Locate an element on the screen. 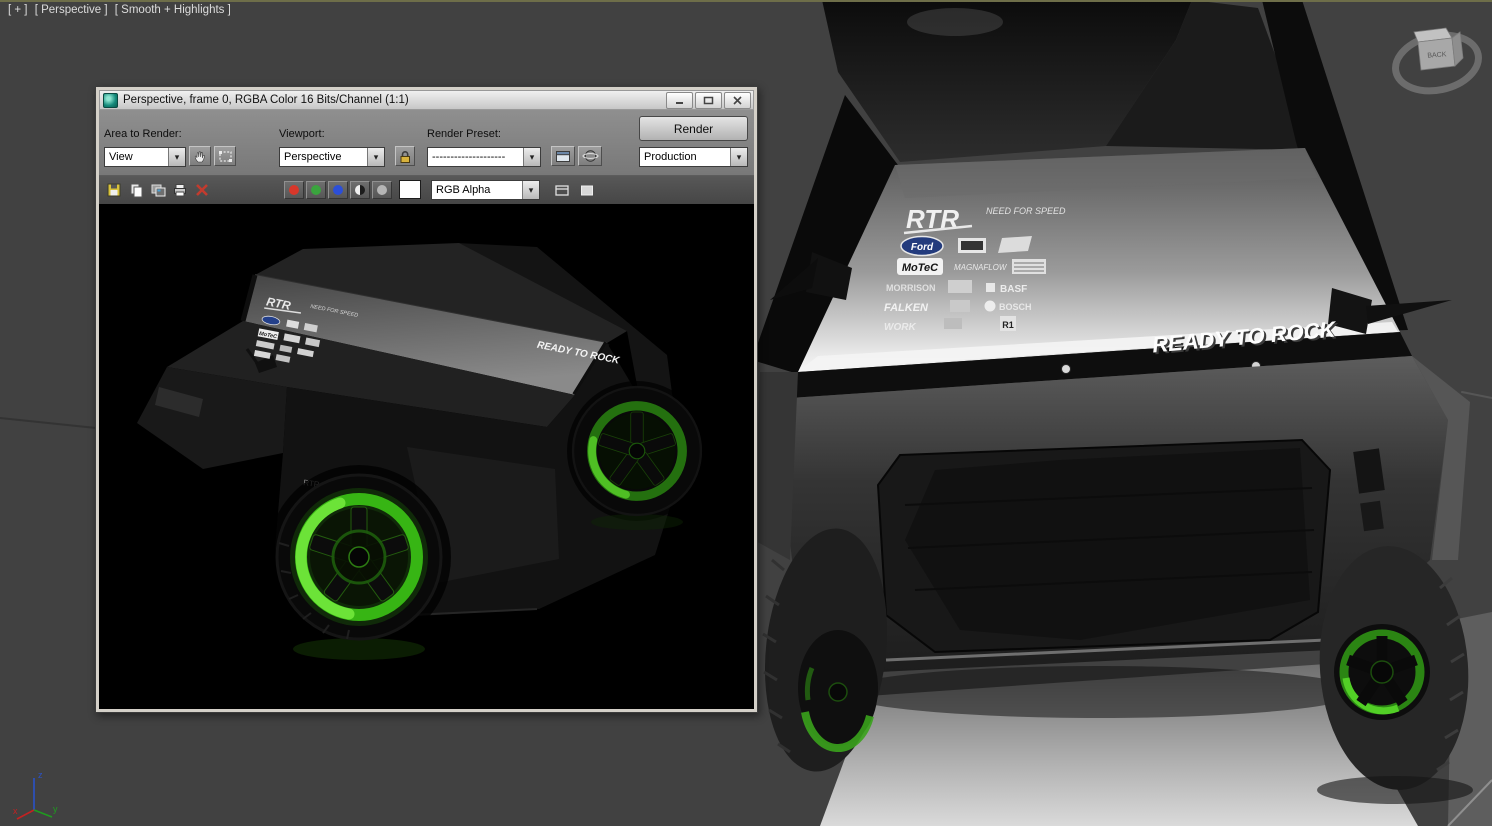 This screenshot has width=1492, height=826. viewport-menu-shading: [ Smooth + Highlights ] is located at coordinates (173, 10).